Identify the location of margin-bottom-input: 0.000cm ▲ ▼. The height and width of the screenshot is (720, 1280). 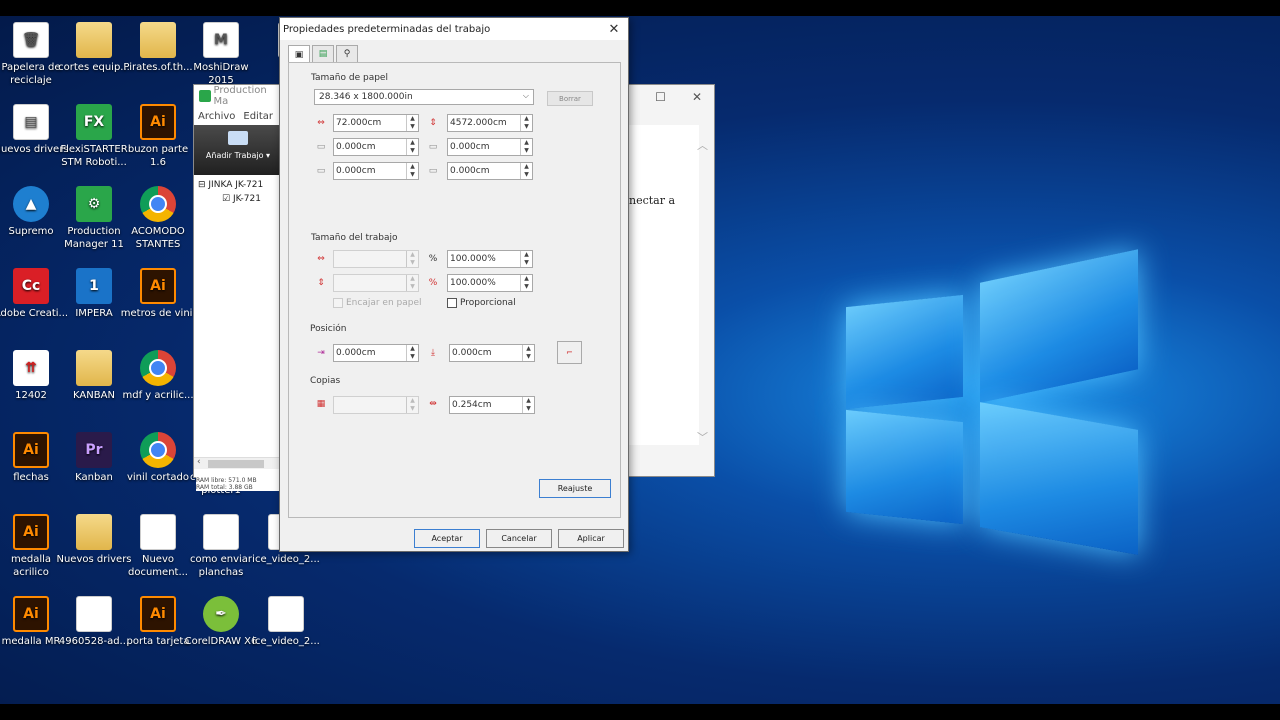
(490, 171).